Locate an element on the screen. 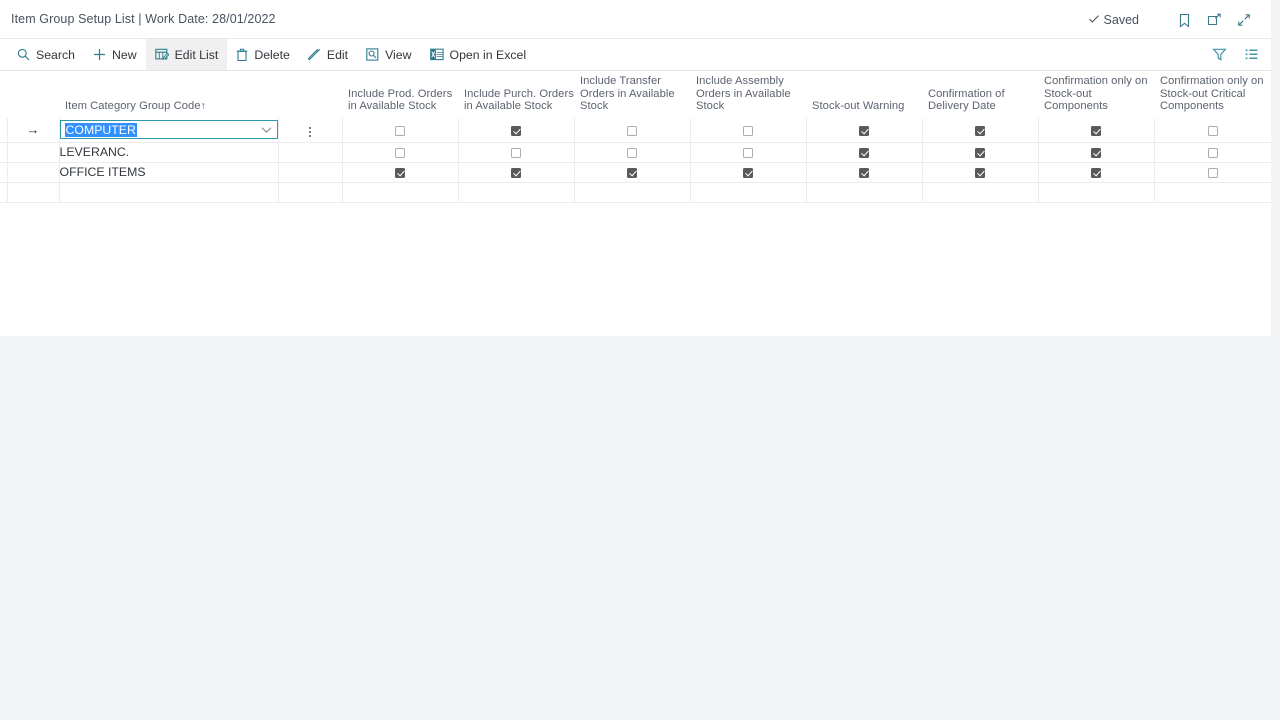 The width and height of the screenshot is (1280, 720). table-row: → COMPUTER is located at coordinates (635, 130).